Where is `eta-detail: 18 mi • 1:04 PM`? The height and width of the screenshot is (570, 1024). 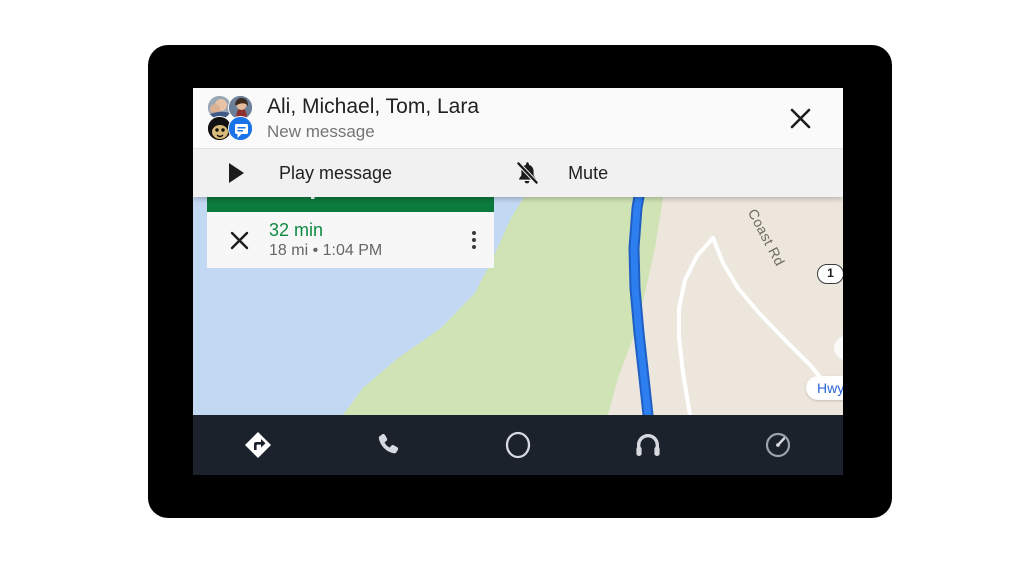 eta-detail: 18 mi • 1:04 PM is located at coordinates (326, 251).